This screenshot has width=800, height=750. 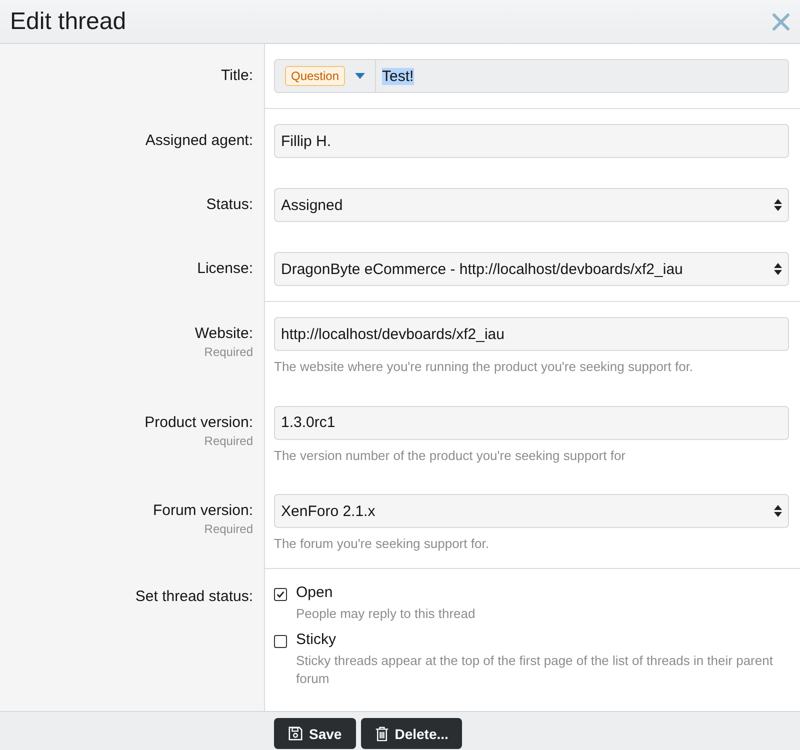 I want to click on field-label: Product version:, so click(x=198, y=422).